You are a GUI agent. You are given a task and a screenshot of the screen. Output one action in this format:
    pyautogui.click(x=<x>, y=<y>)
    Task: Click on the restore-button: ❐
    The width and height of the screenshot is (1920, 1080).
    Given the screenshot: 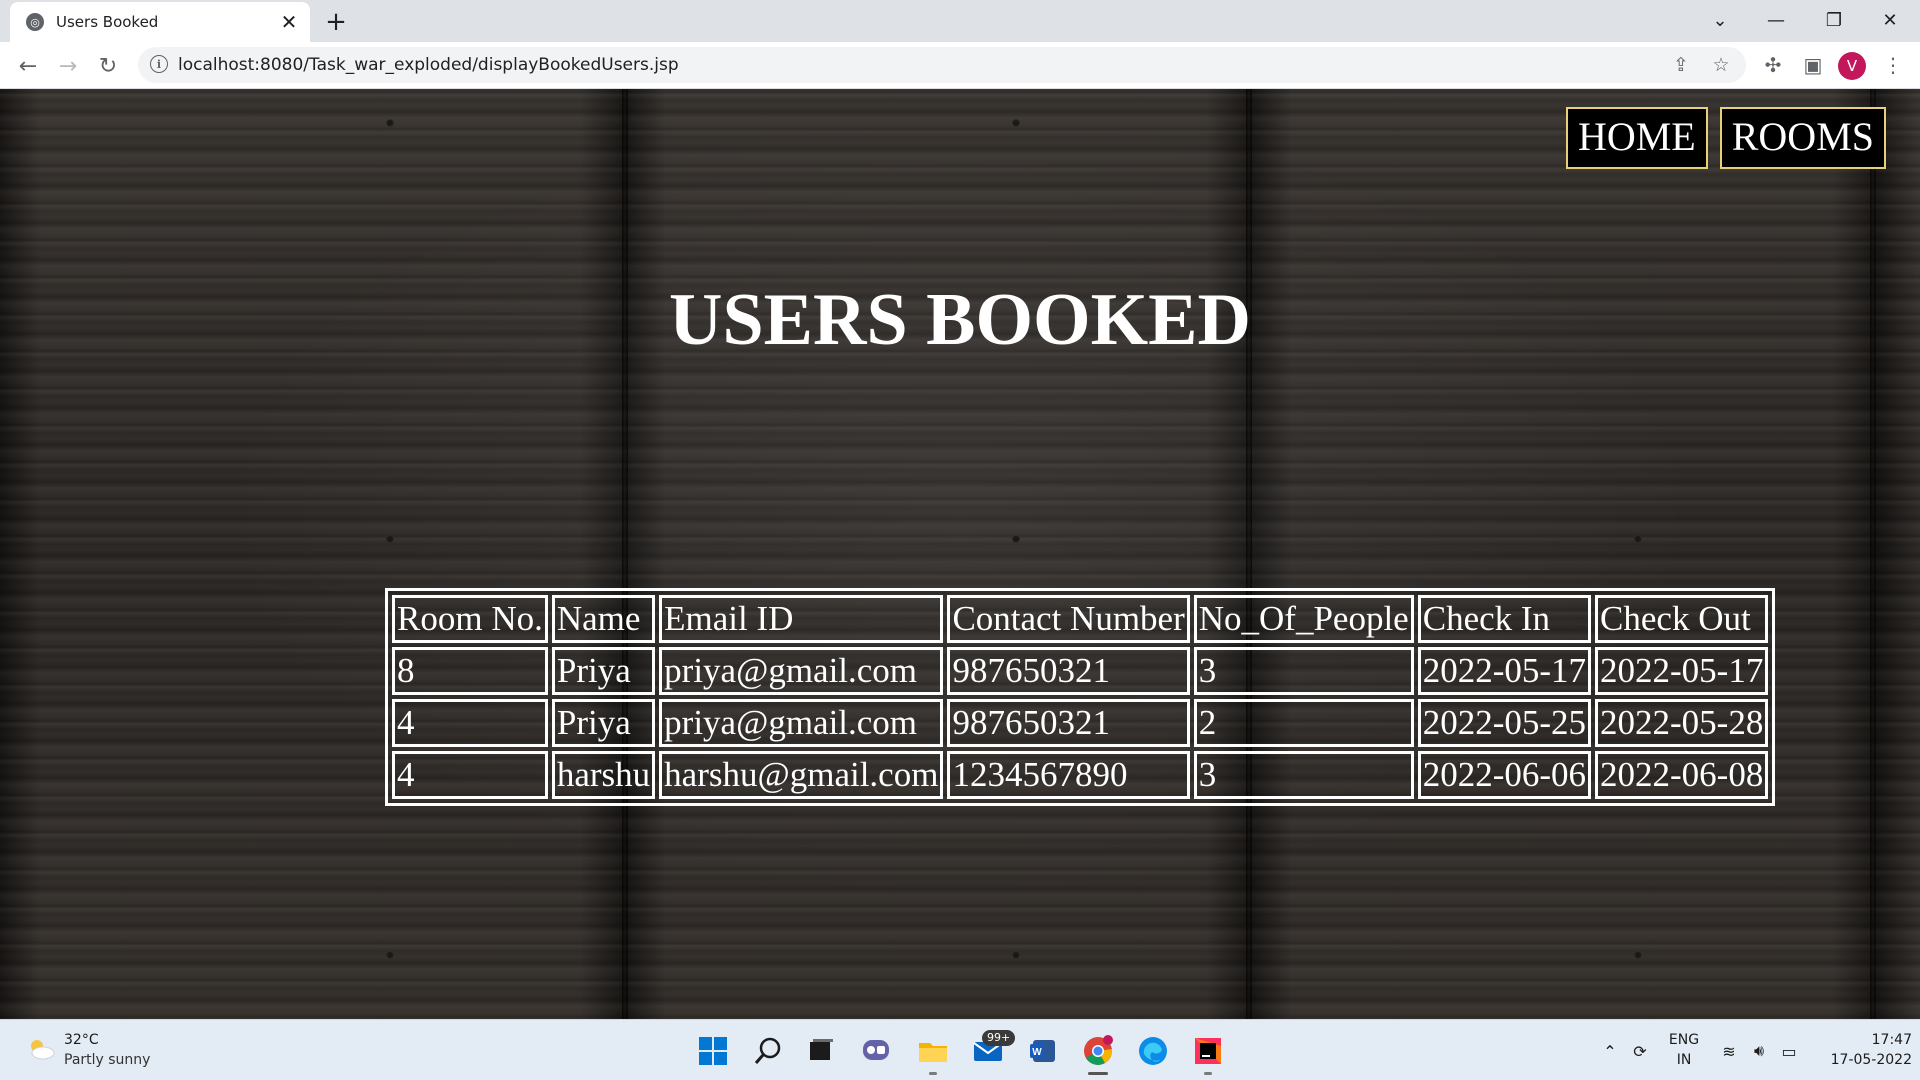 What is the action you would take?
    pyautogui.click(x=1834, y=20)
    